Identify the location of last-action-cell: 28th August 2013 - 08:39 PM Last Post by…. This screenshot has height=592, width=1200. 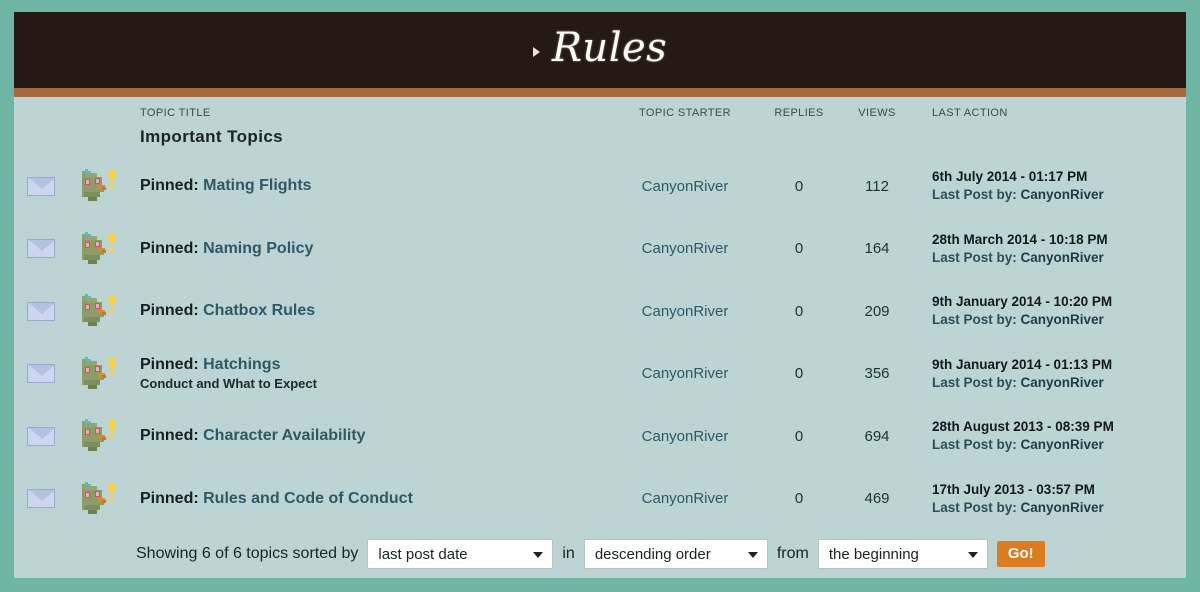
(1051, 436).